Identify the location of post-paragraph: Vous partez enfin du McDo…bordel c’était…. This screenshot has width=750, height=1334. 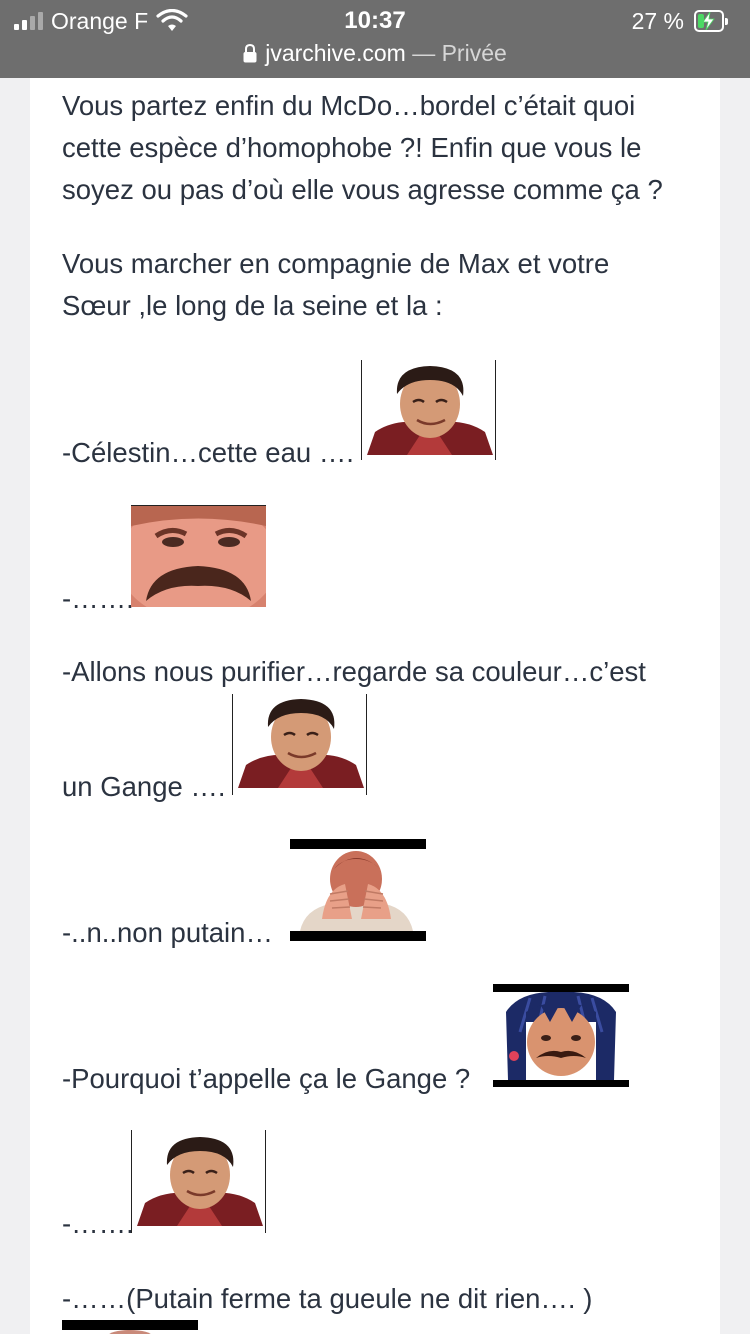
(362, 147).